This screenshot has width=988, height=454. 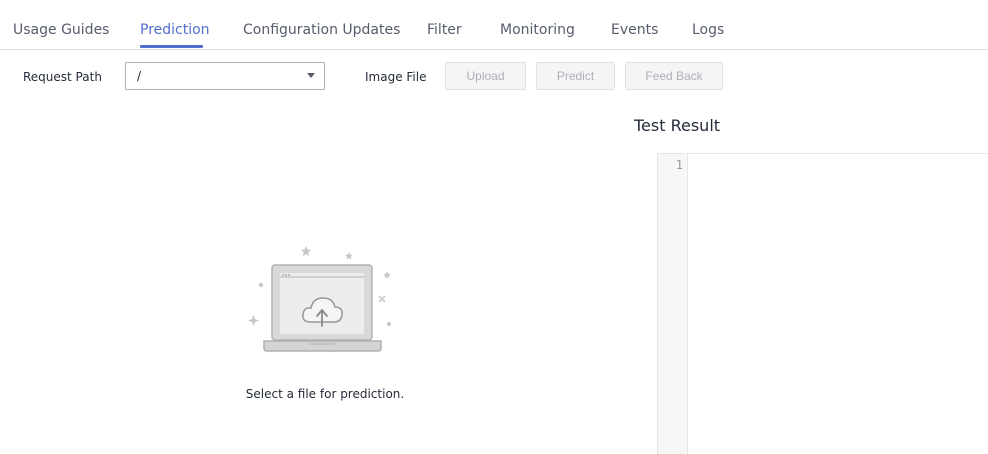 What do you see at coordinates (325, 394) in the screenshot?
I see `empty-state-caption: Select a file for prediction.` at bounding box center [325, 394].